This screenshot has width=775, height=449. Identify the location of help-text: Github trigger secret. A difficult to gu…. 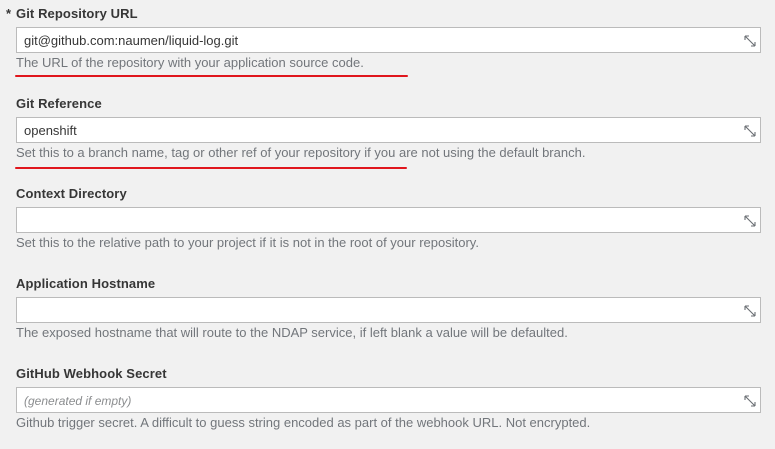
(303, 422).